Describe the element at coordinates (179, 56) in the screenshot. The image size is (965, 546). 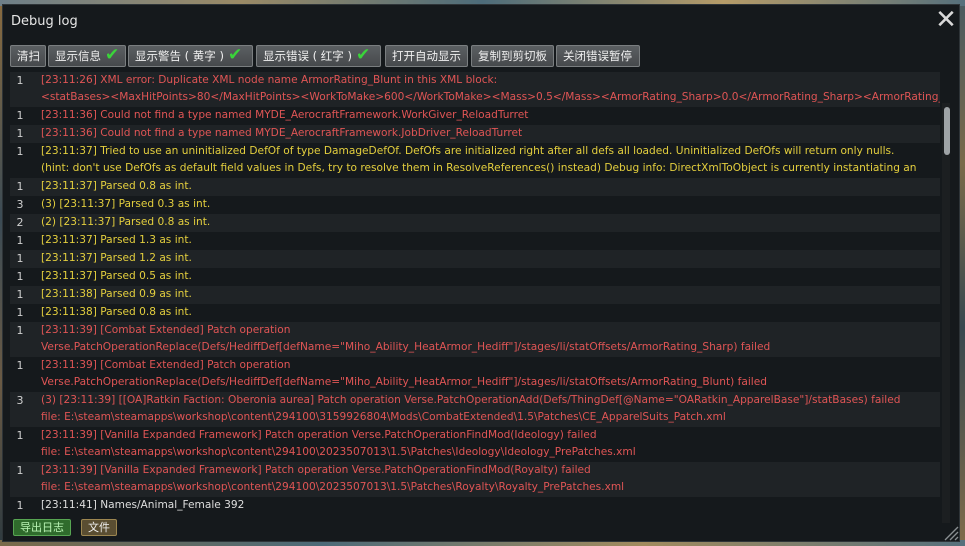
I see `show-warnings-label: 显示警告 ( 黄字 )` at that location.